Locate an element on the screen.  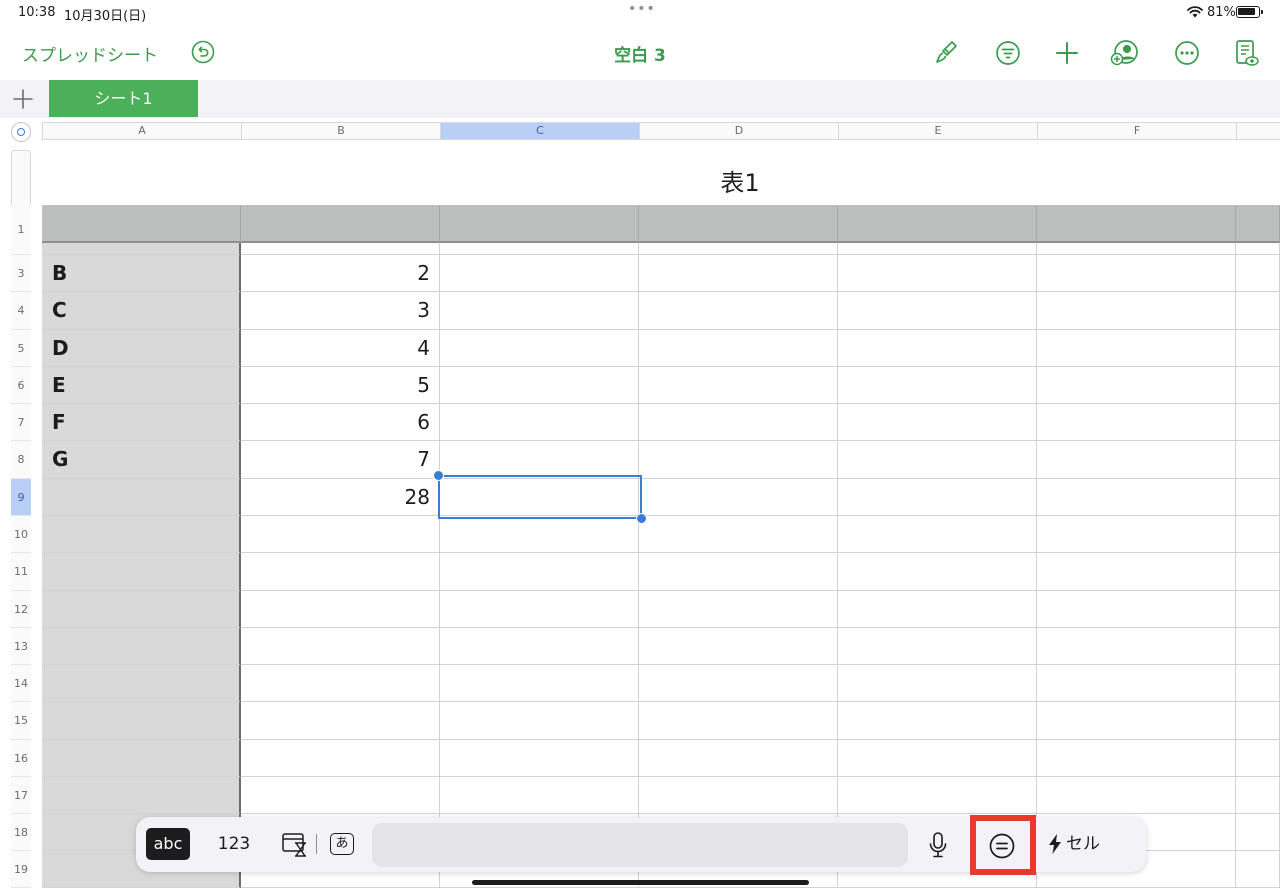
cell-d12 is located at coordinates (738, 609).